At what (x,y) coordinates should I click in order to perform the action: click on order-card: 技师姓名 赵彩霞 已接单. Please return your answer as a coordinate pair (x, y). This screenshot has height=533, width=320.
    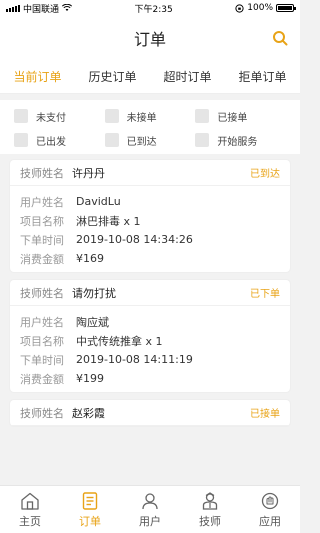
    Looking at the image, I should click on (150, 413).